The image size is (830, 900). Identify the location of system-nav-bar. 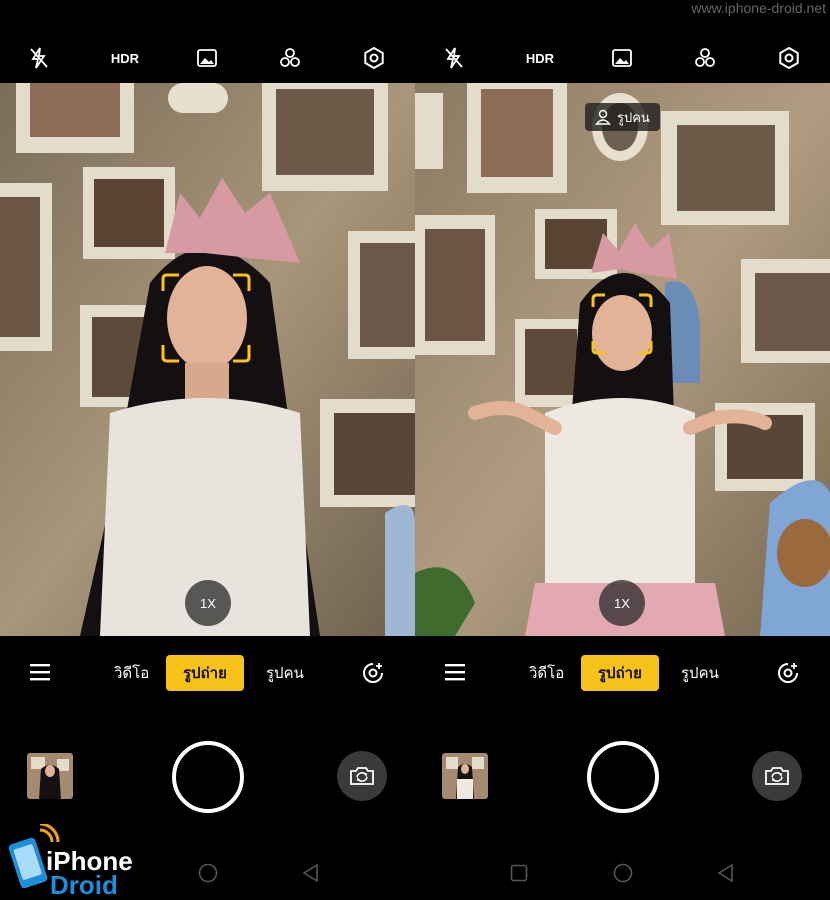
(622, 873).